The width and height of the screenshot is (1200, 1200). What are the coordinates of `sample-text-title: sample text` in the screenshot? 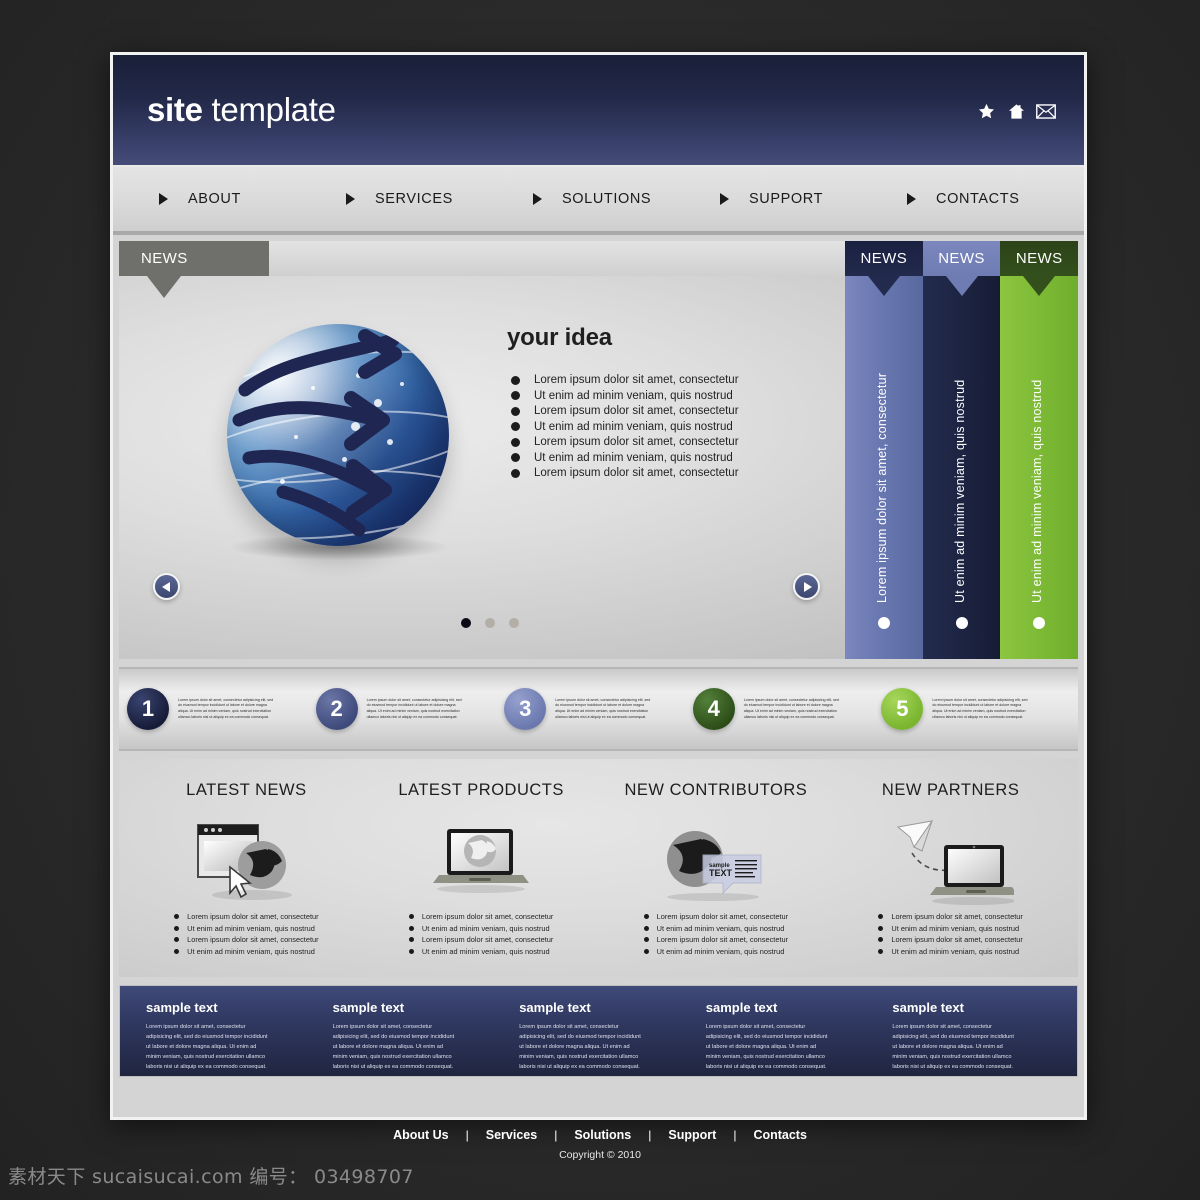 It's located at (741, 1007).